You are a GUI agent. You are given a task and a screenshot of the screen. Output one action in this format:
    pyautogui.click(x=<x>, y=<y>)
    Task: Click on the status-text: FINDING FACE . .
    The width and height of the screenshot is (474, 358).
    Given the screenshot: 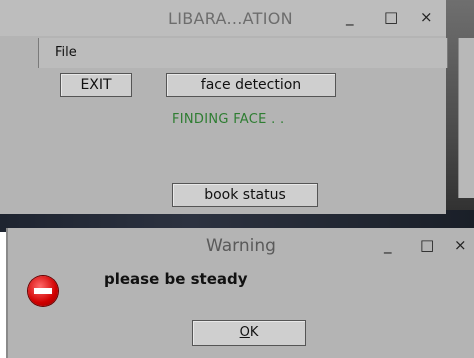 What is the action you would take?
    pyautogui.click(x=228, y=119)
    